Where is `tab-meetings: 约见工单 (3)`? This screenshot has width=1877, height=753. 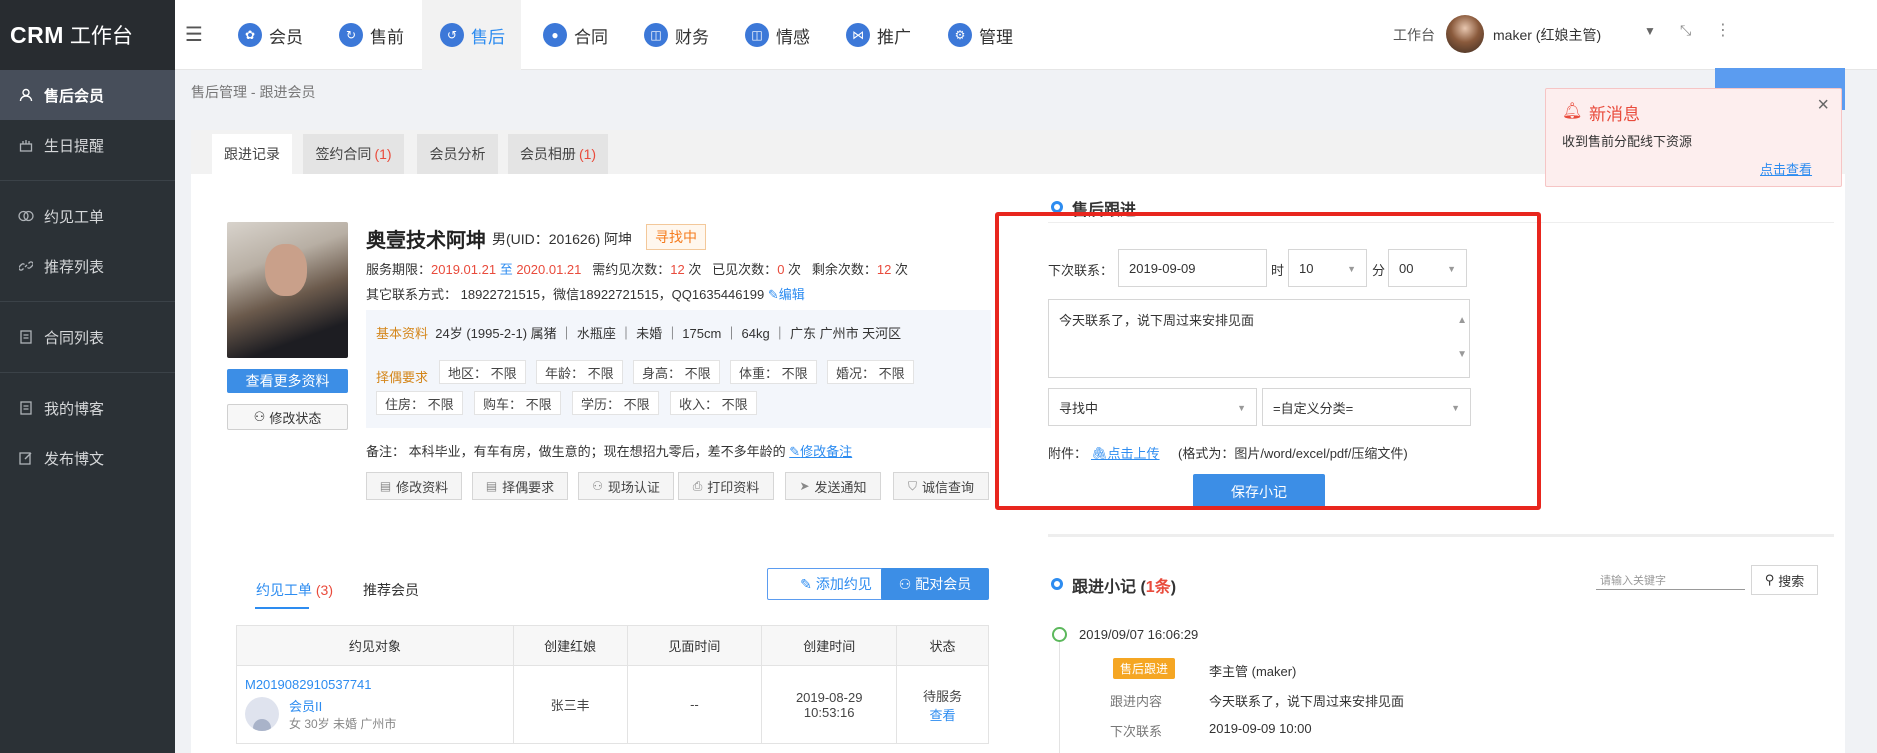
tab-meetings: 约见工单 (3) is located at coordinates (294, 590).